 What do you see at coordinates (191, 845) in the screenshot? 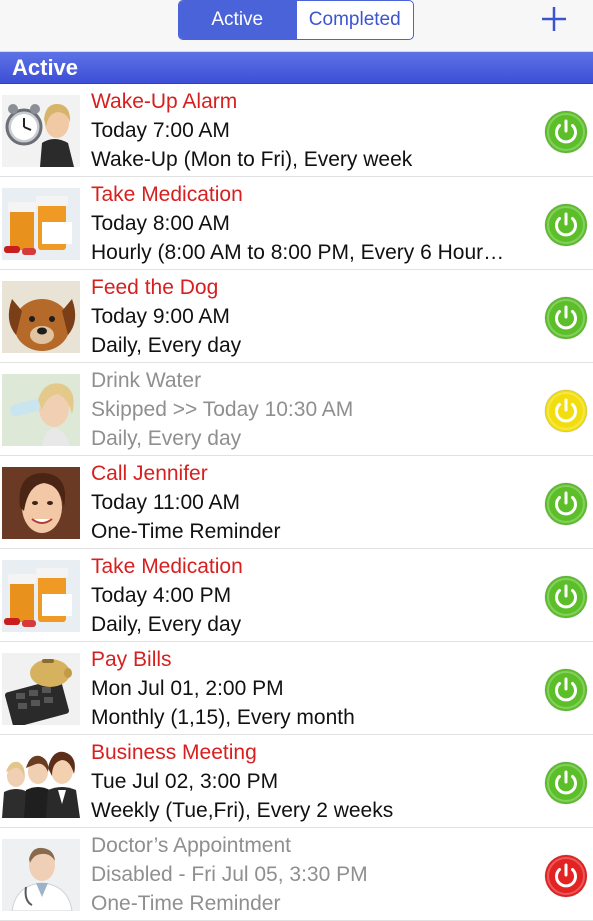
I see `reminder-title: Doctor’s Appointment` at bounding box center [191, 845].